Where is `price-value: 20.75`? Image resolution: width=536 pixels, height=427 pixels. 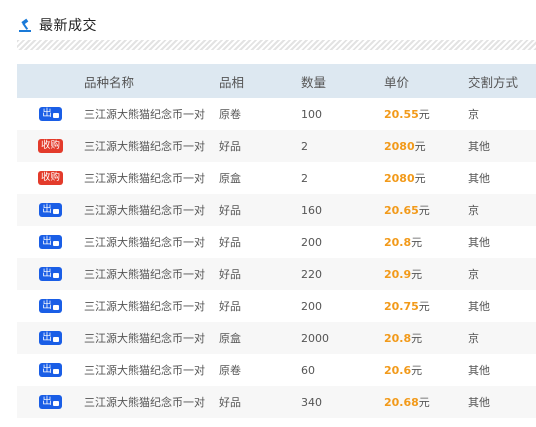
price-value: 20.75 is located at coordinates (401, 306).